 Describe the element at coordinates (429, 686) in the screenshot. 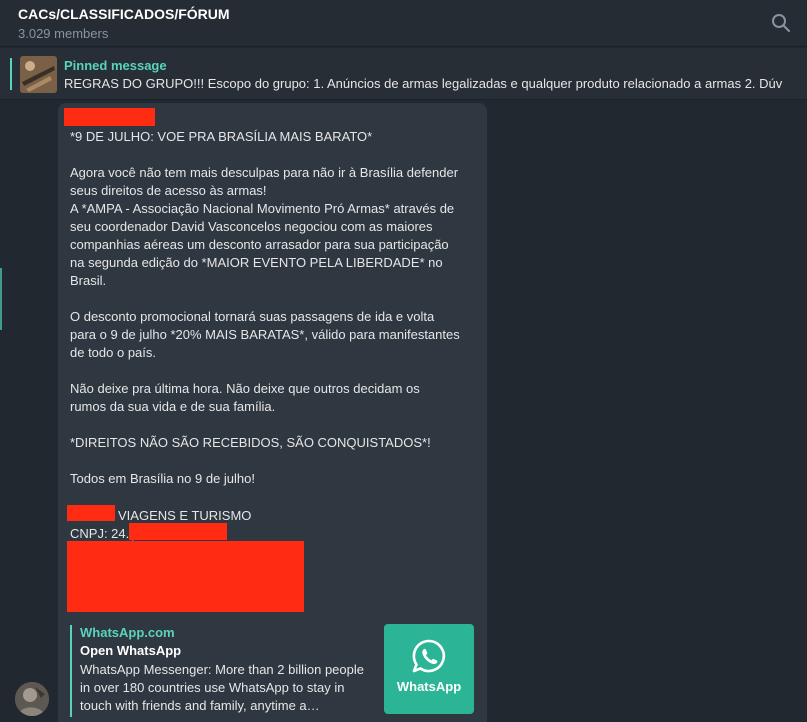

I see `preview-thumb-label: WhatsApp` at that location.